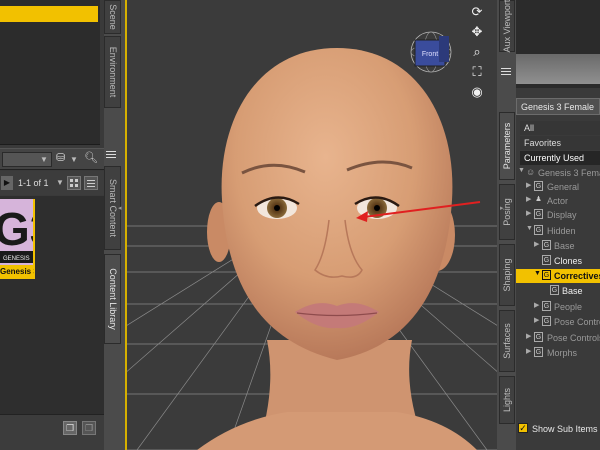 This screenshot has height=450, width=600. What do you see at coordinates (91, 183) in the screenshot?
I see `list-view-icon` at bounding box center [91, 183].